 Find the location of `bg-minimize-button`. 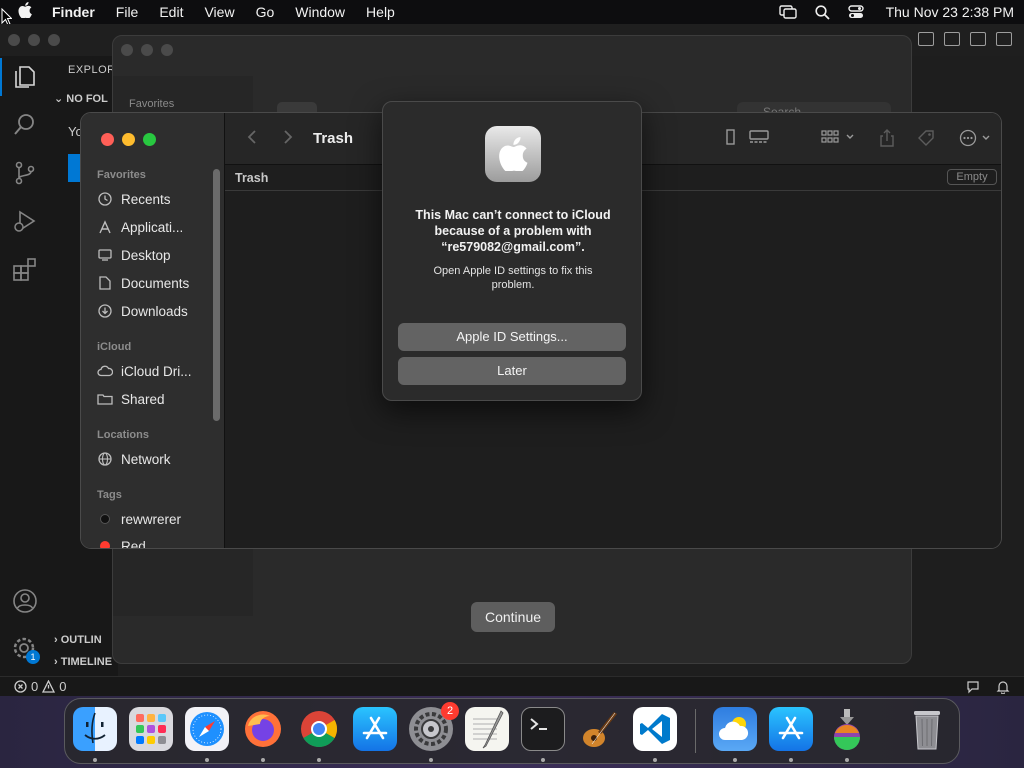

bg-minimize-button is located at coordinates (147, 50).